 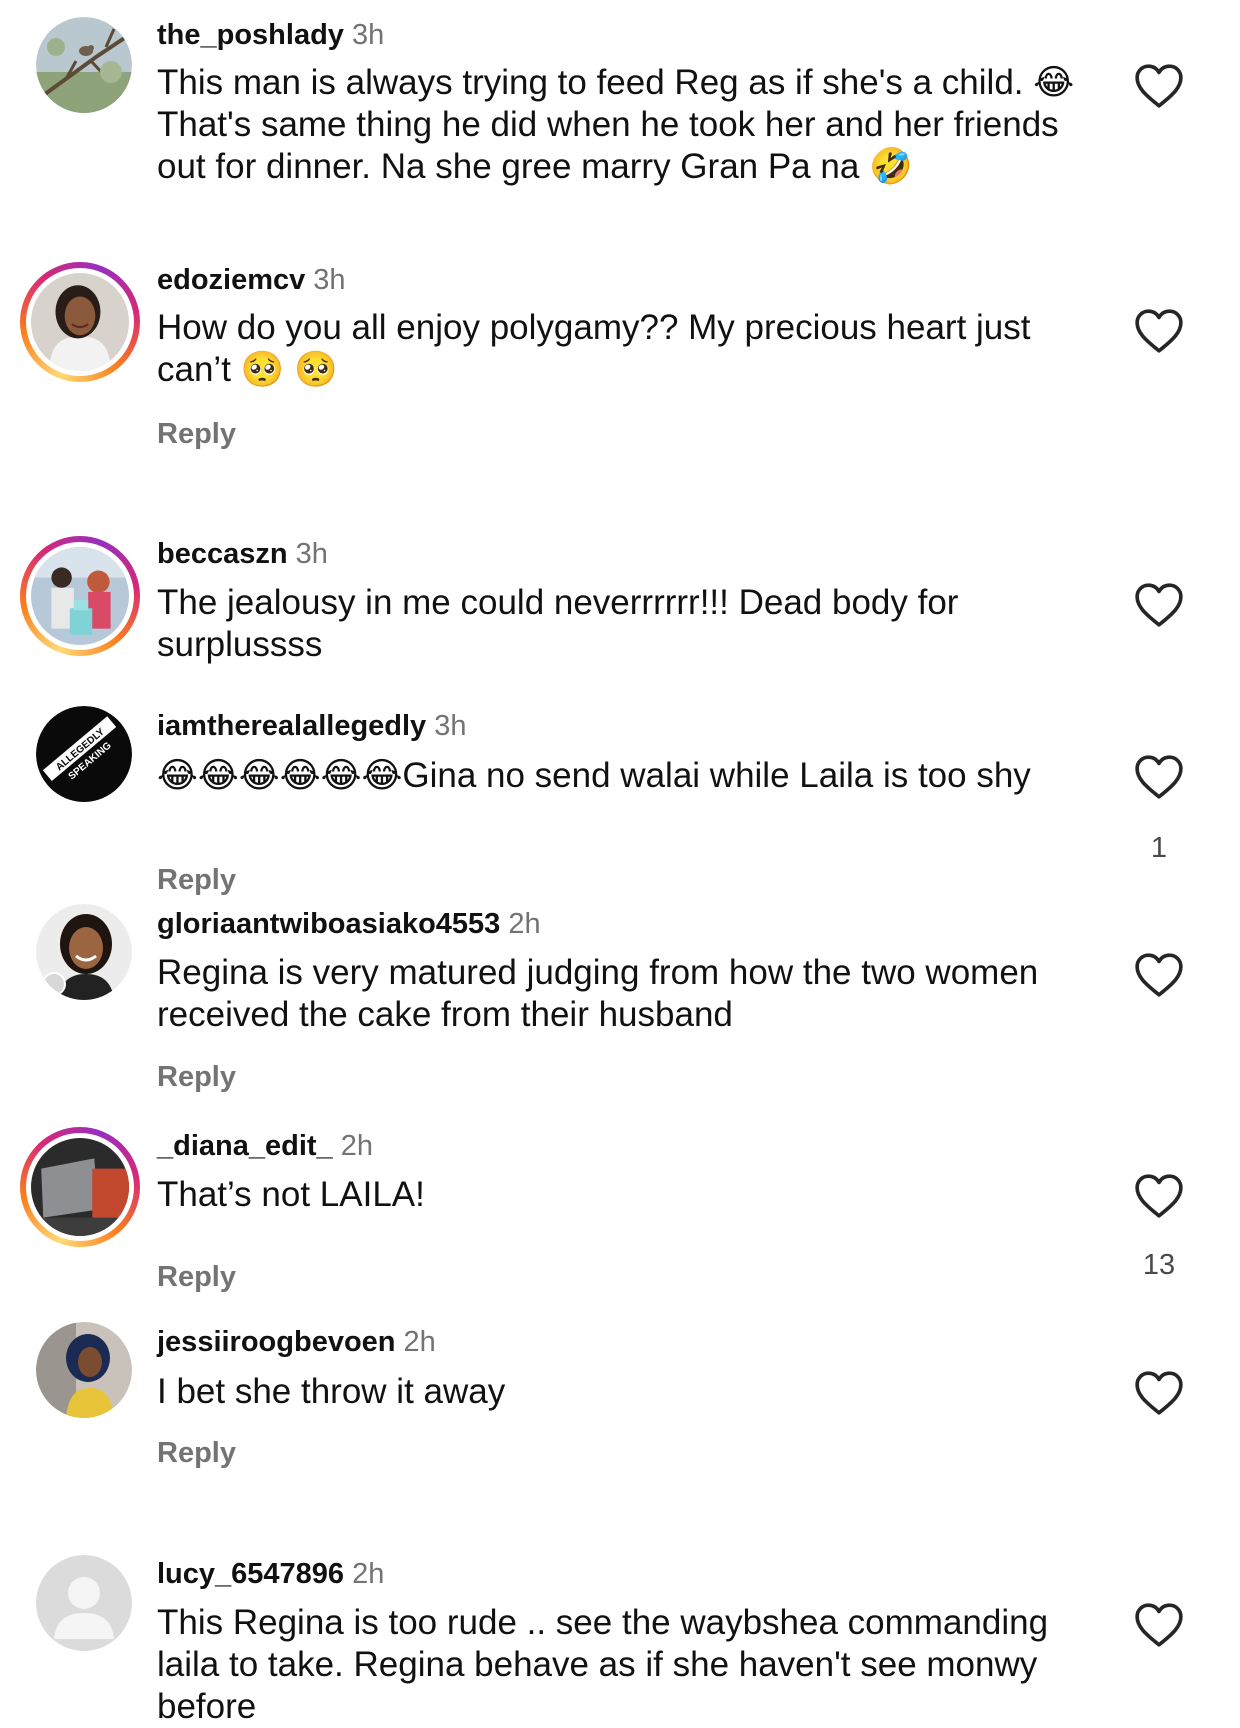 I want to click on woman-portrait-avatar-icon, so click(x=80, y=322).